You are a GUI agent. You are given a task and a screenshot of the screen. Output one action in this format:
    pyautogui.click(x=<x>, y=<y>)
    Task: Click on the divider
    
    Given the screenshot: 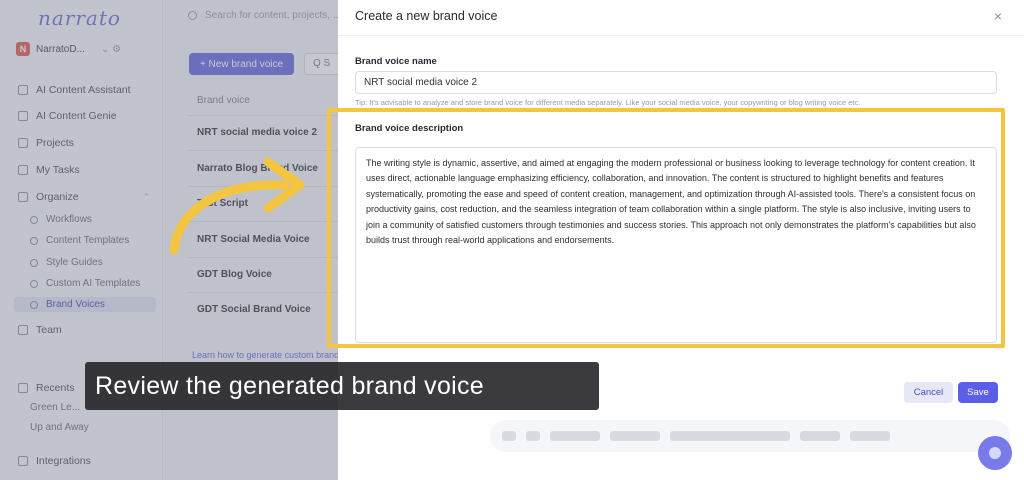 What is the action you would take?
    pyautogui.click(x=681, y=35)
    